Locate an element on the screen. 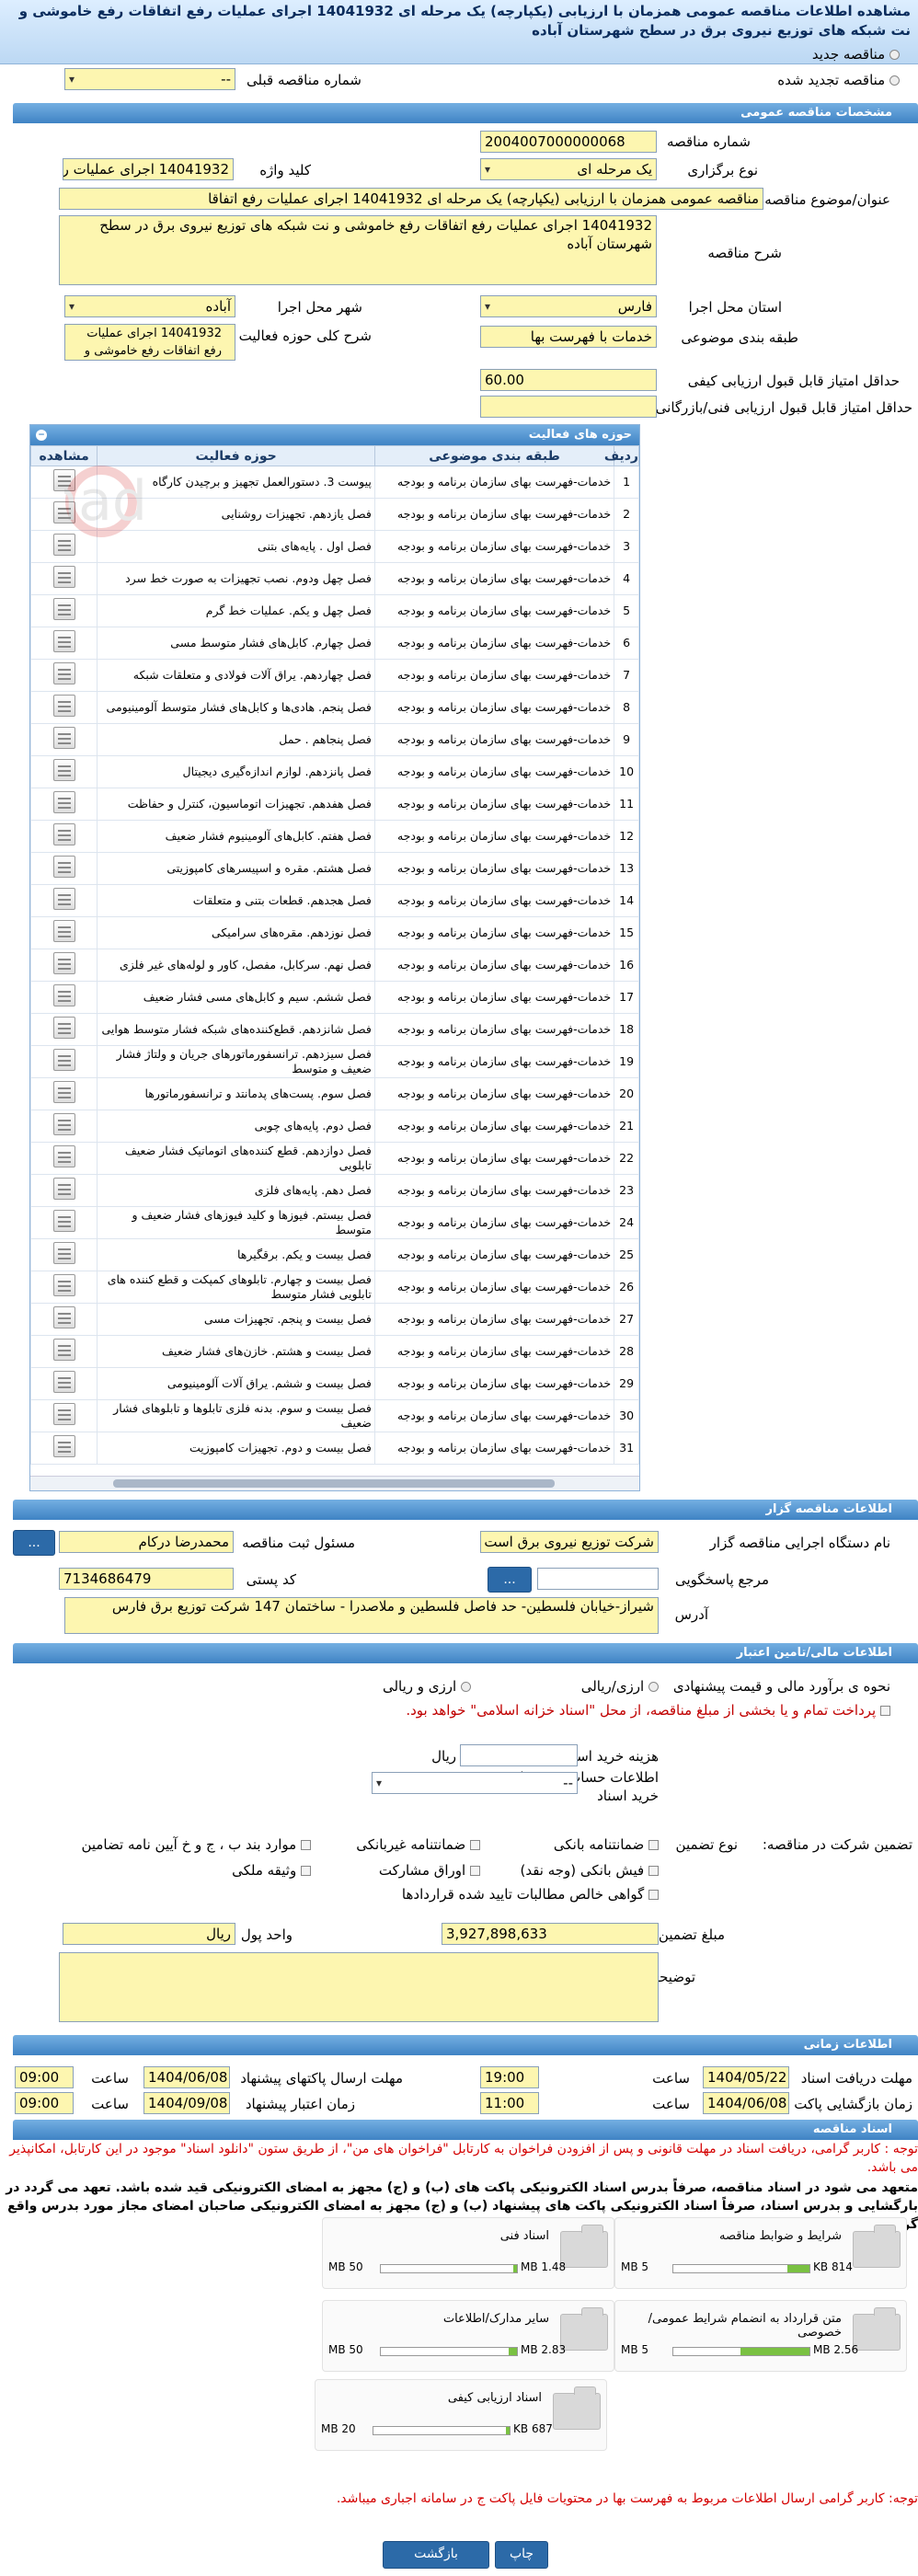  col-header-row: ردیف is located at coordinates (622, 455).